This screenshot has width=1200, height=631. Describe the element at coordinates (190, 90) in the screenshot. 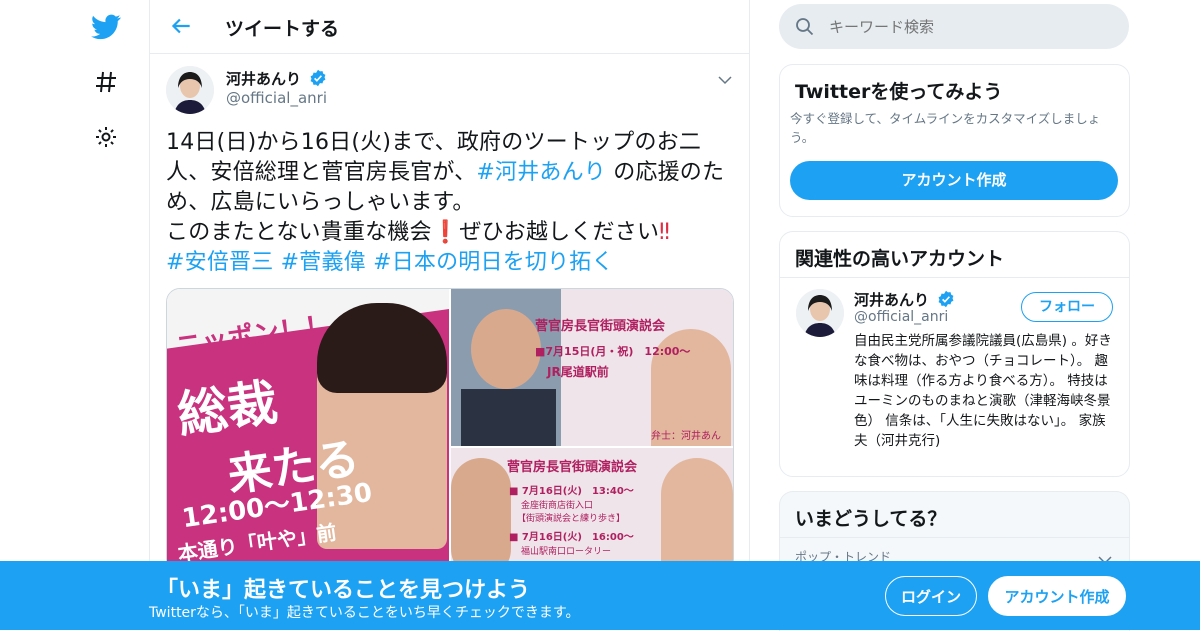

I see `author-avatar` at that location.